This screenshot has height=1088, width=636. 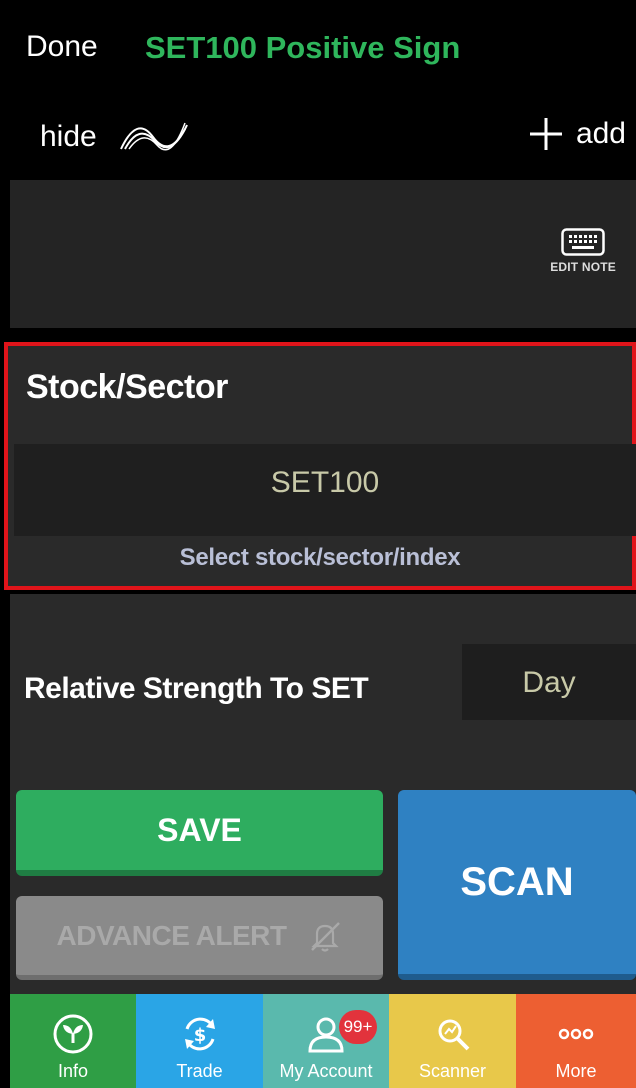 I want to click on period-selector: Day, so click(x=549, y=682).